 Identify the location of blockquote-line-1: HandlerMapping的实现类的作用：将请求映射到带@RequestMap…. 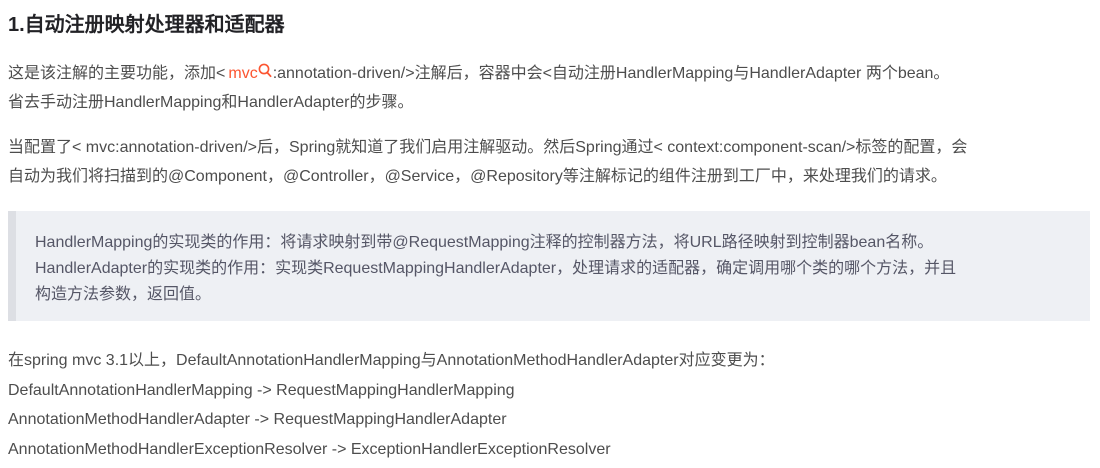
(484, 242).